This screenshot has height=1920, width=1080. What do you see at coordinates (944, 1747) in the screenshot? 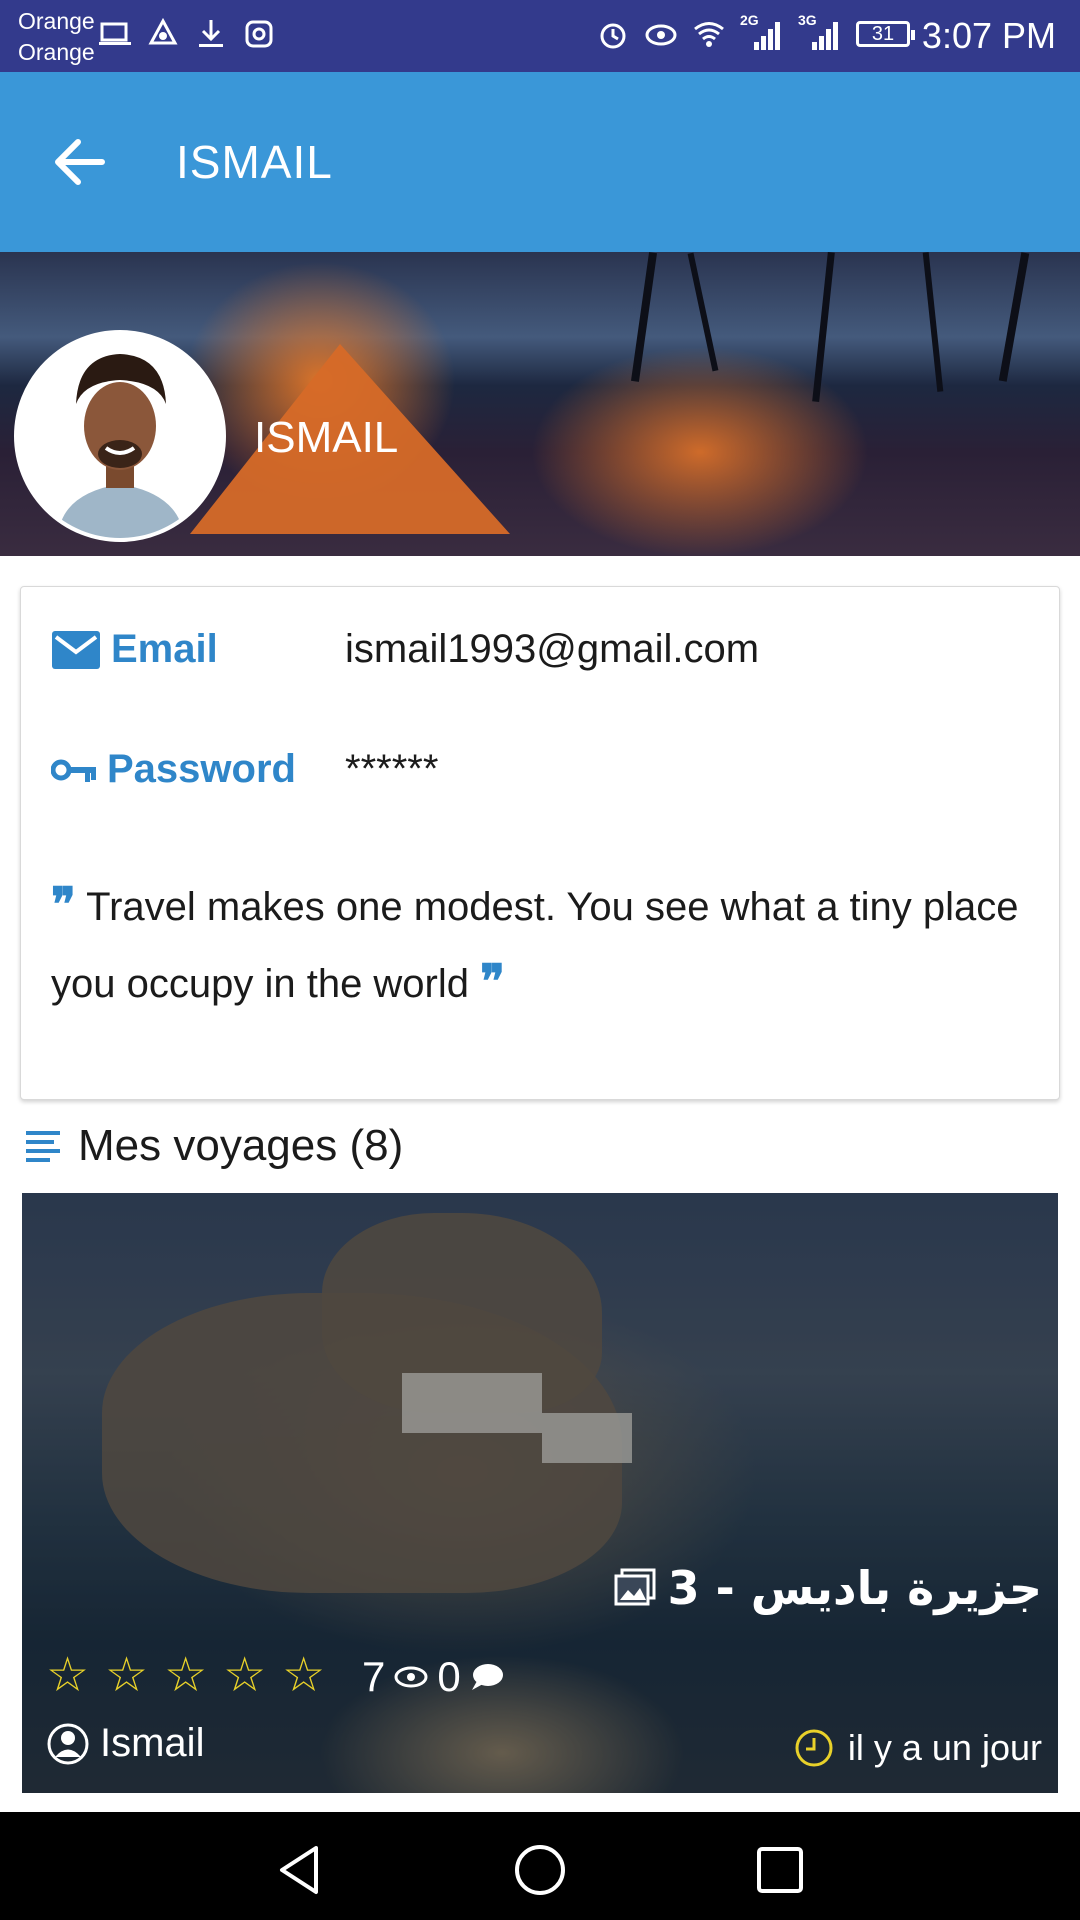
I see `trip-time-text: il y a un jour` at bounding box center [944, 1747].